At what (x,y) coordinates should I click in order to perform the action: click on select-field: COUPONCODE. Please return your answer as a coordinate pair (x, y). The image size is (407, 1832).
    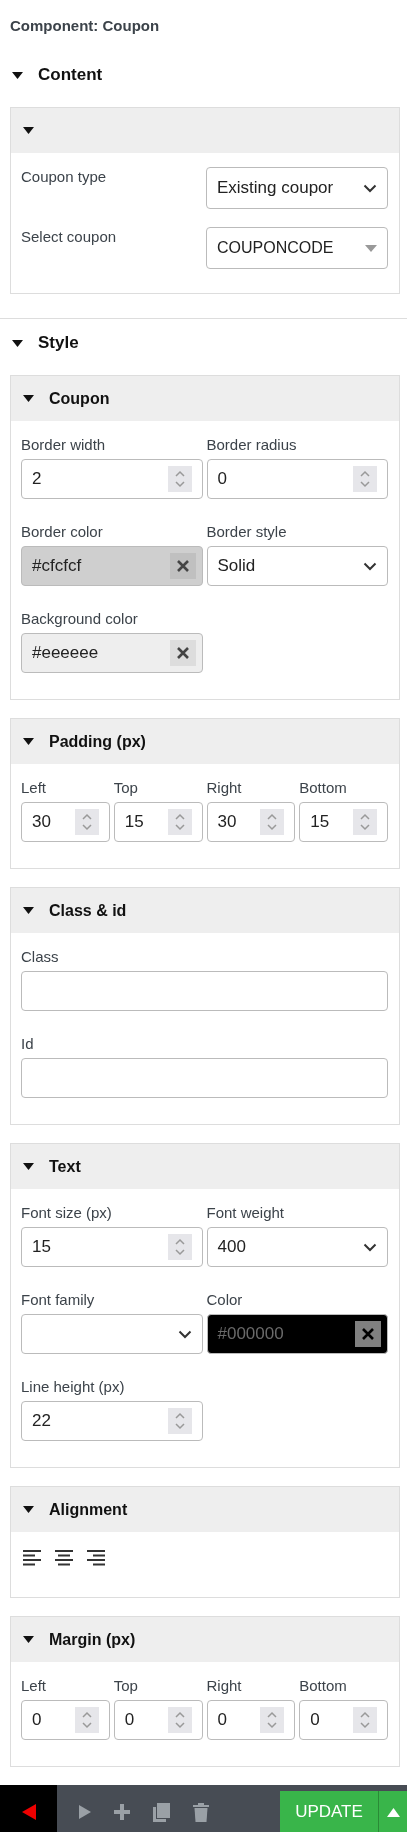
    Looking at the image, I should click on (297, 248).